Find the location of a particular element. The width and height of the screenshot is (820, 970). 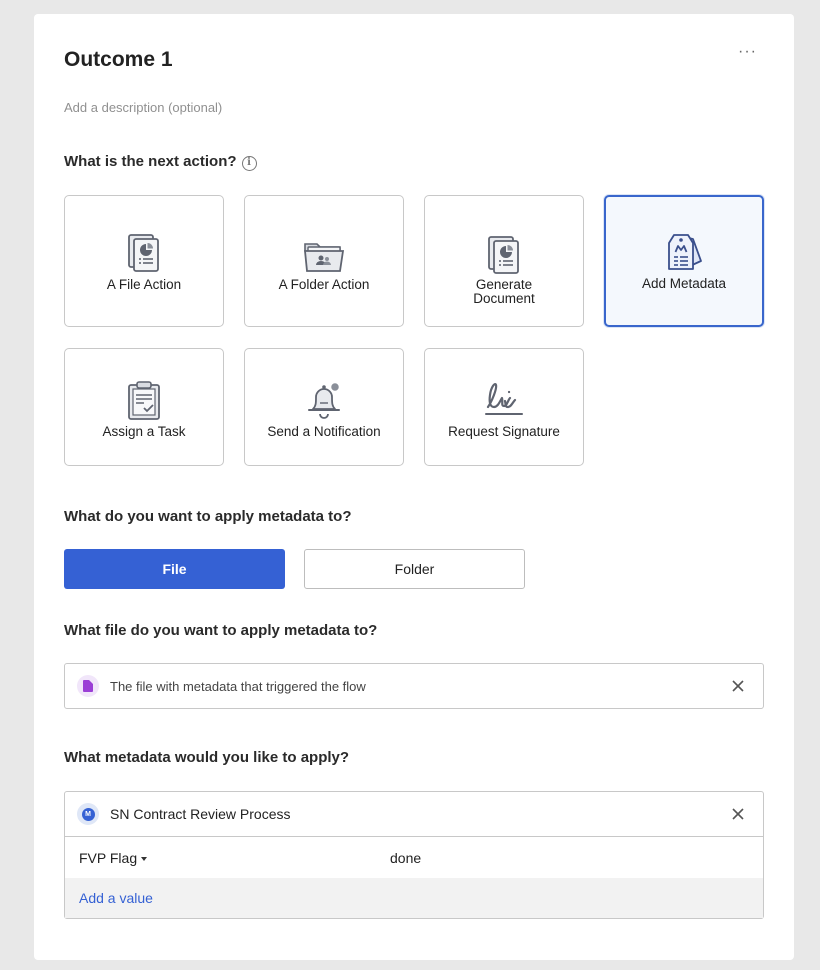

metadata-template-select: M SN Contract Review Process is located at coordinates (414, 814).